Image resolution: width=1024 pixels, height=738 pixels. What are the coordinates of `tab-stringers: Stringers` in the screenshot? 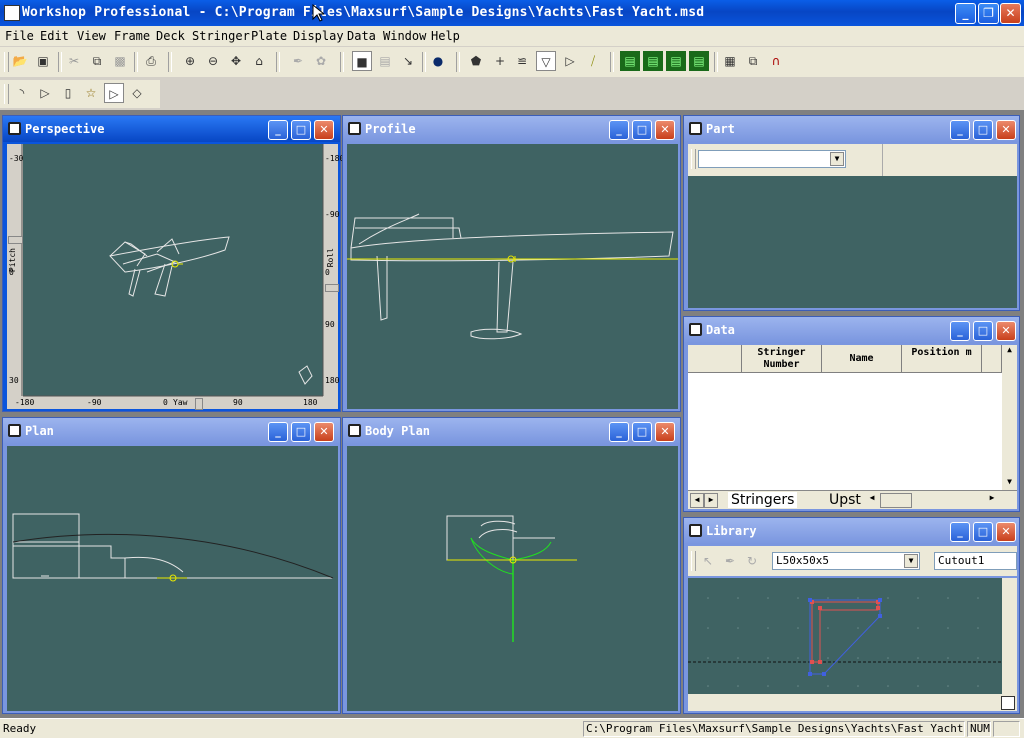 It's located at (763, 500).